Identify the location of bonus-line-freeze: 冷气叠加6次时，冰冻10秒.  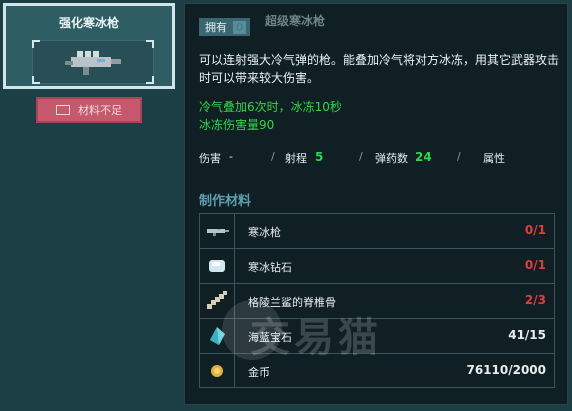
(270, 107).